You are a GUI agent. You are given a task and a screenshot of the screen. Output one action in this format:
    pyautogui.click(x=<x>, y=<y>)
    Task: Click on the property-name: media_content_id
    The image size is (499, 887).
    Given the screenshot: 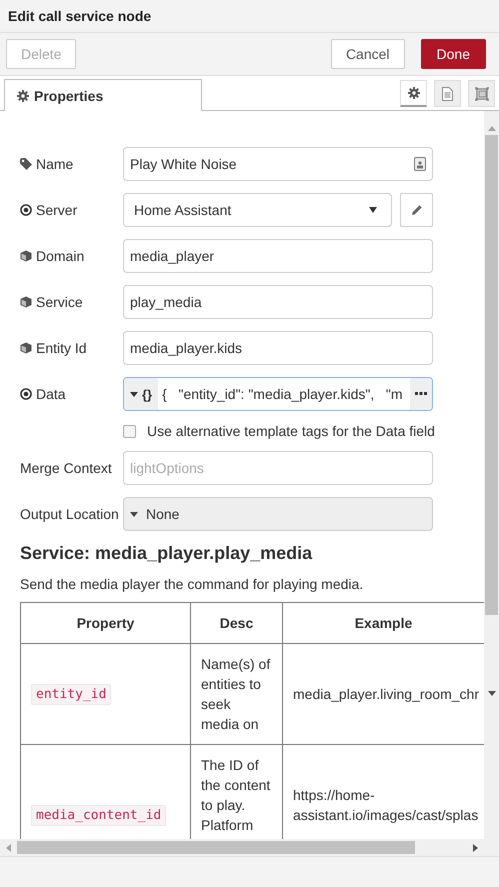 What is the action you would take?
    pyautogui.click(x=98, y=815)
    